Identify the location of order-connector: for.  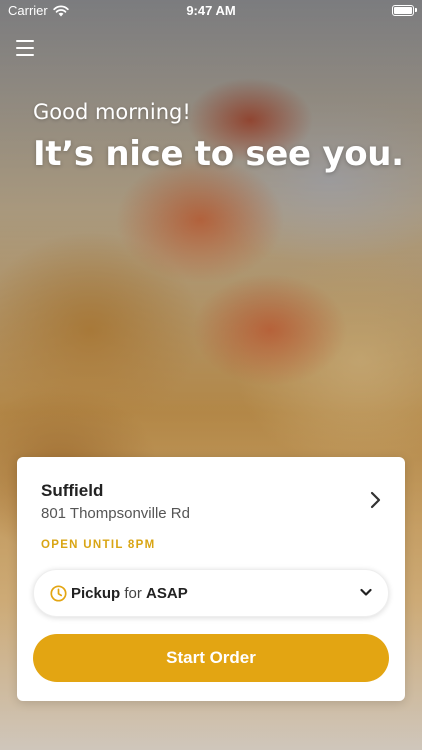
(133, 593).